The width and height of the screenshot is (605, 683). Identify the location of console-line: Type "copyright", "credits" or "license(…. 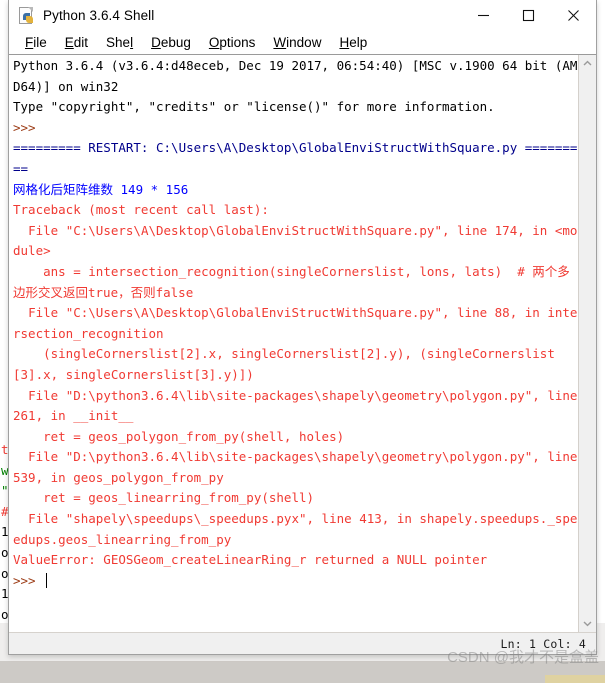
(254, 107).